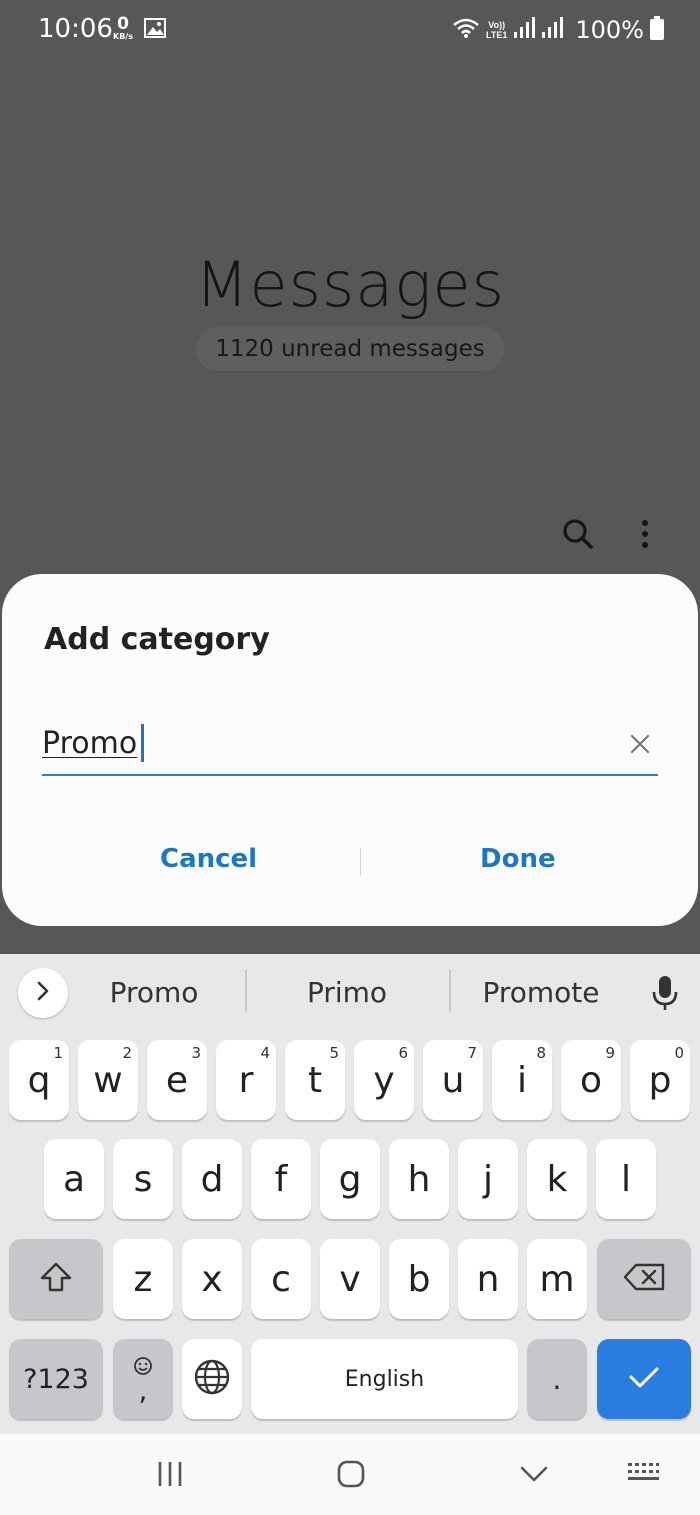 The image size is (700, 1515). What do you see at coordinates (334, 1053) in the screenshot?
I see `key-hint: 5` at bounding box center [334, 1053].